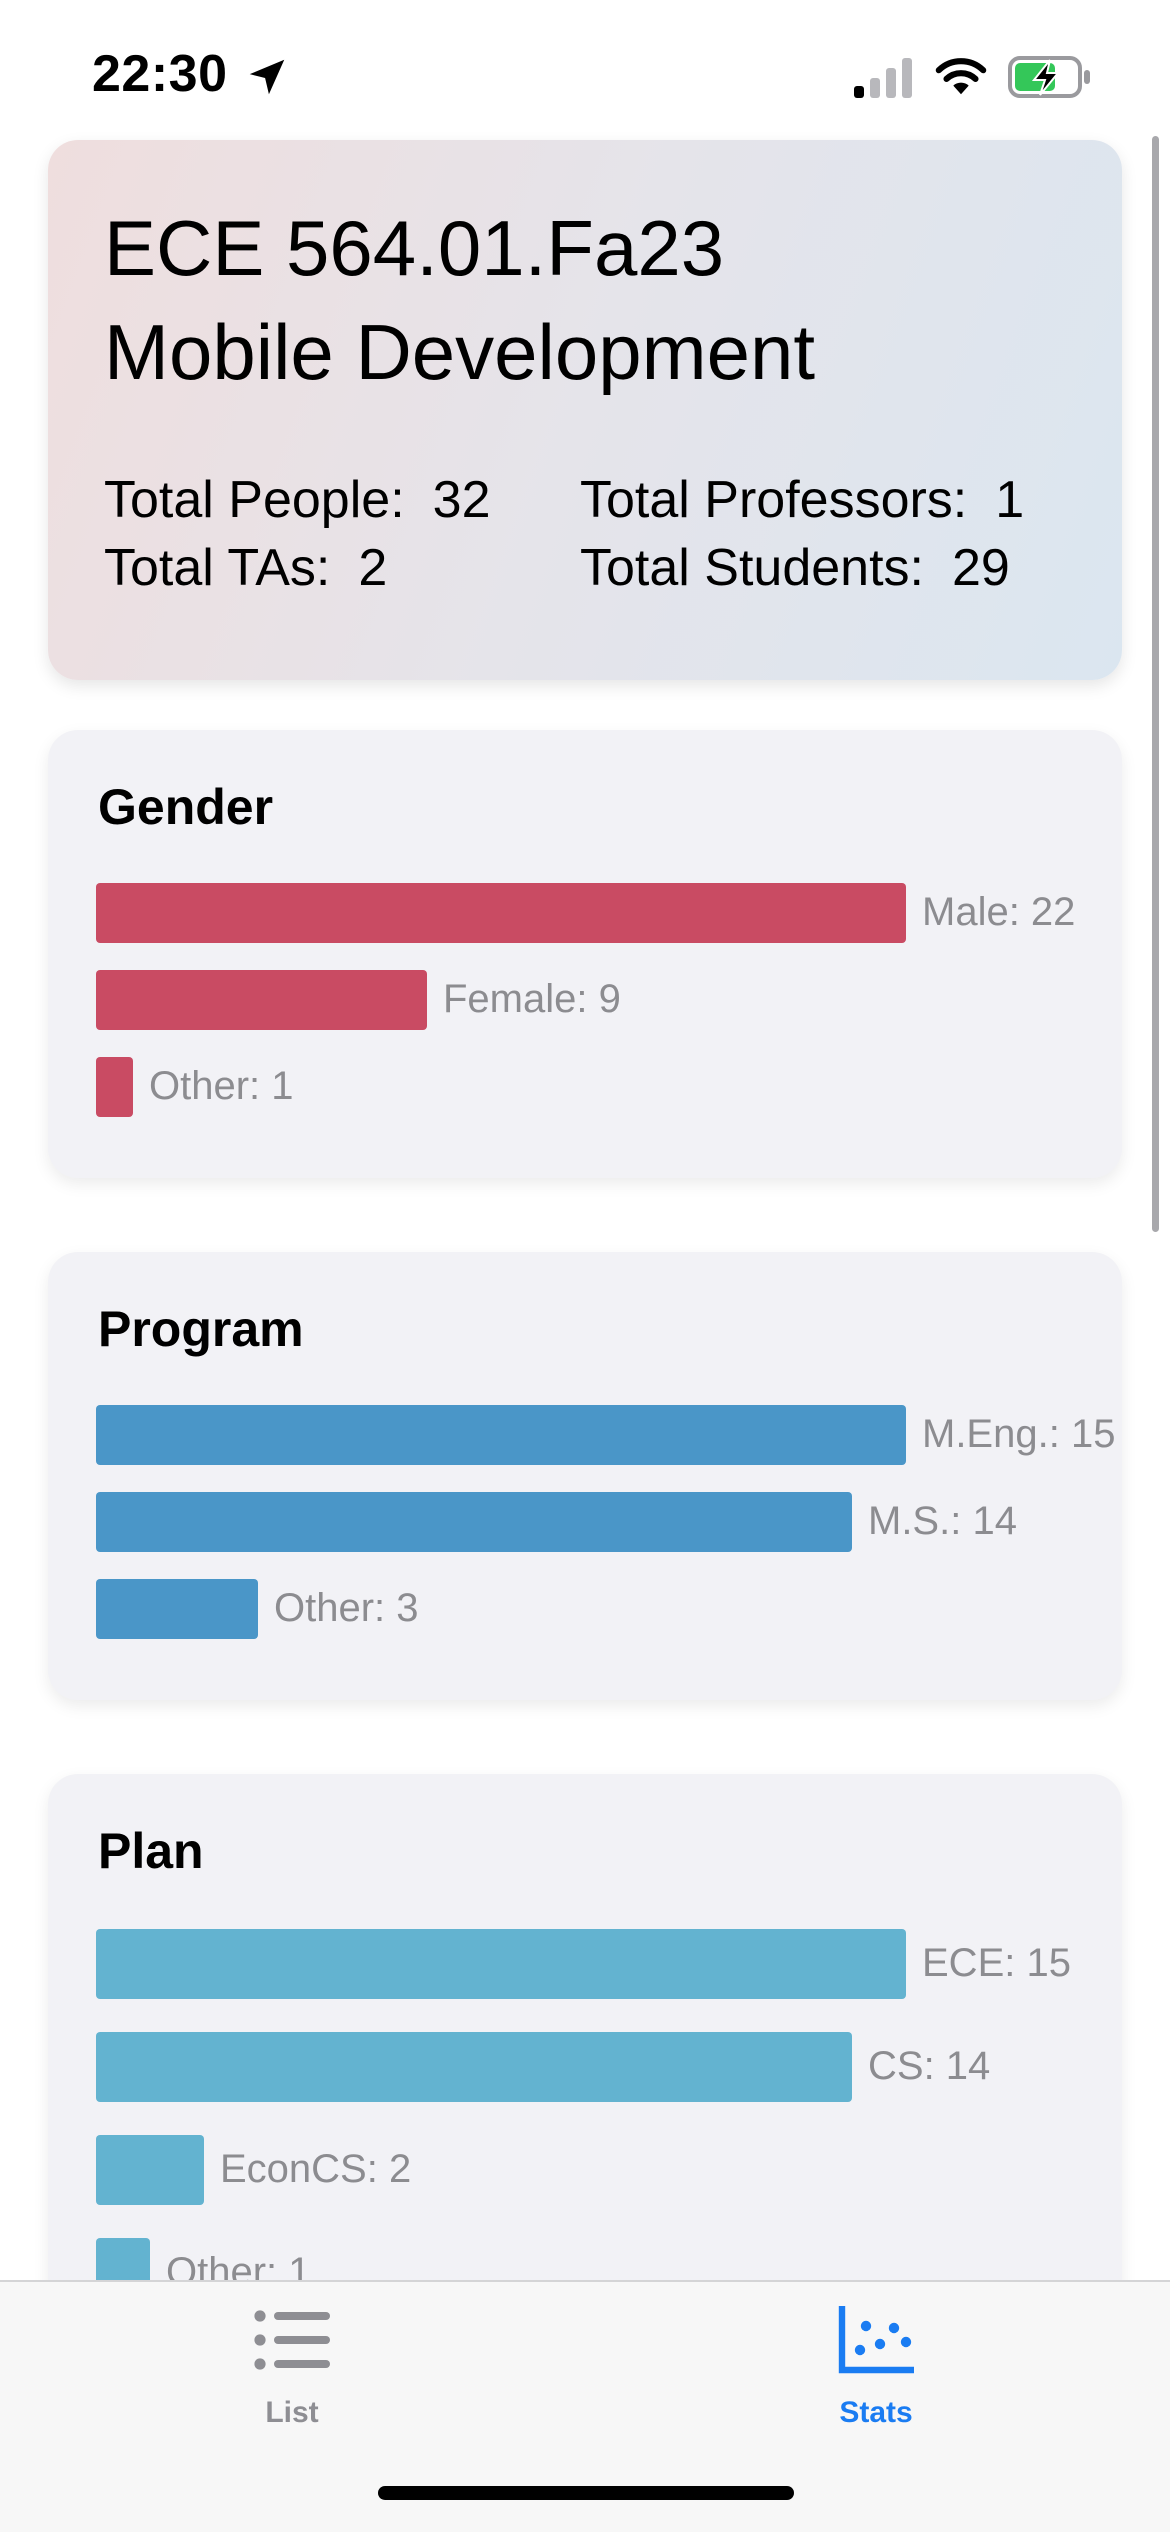 This screenshot has width=1170, height=2532. I want to click on stat-total-tas: Total TAs: 2, so click(245, 568).